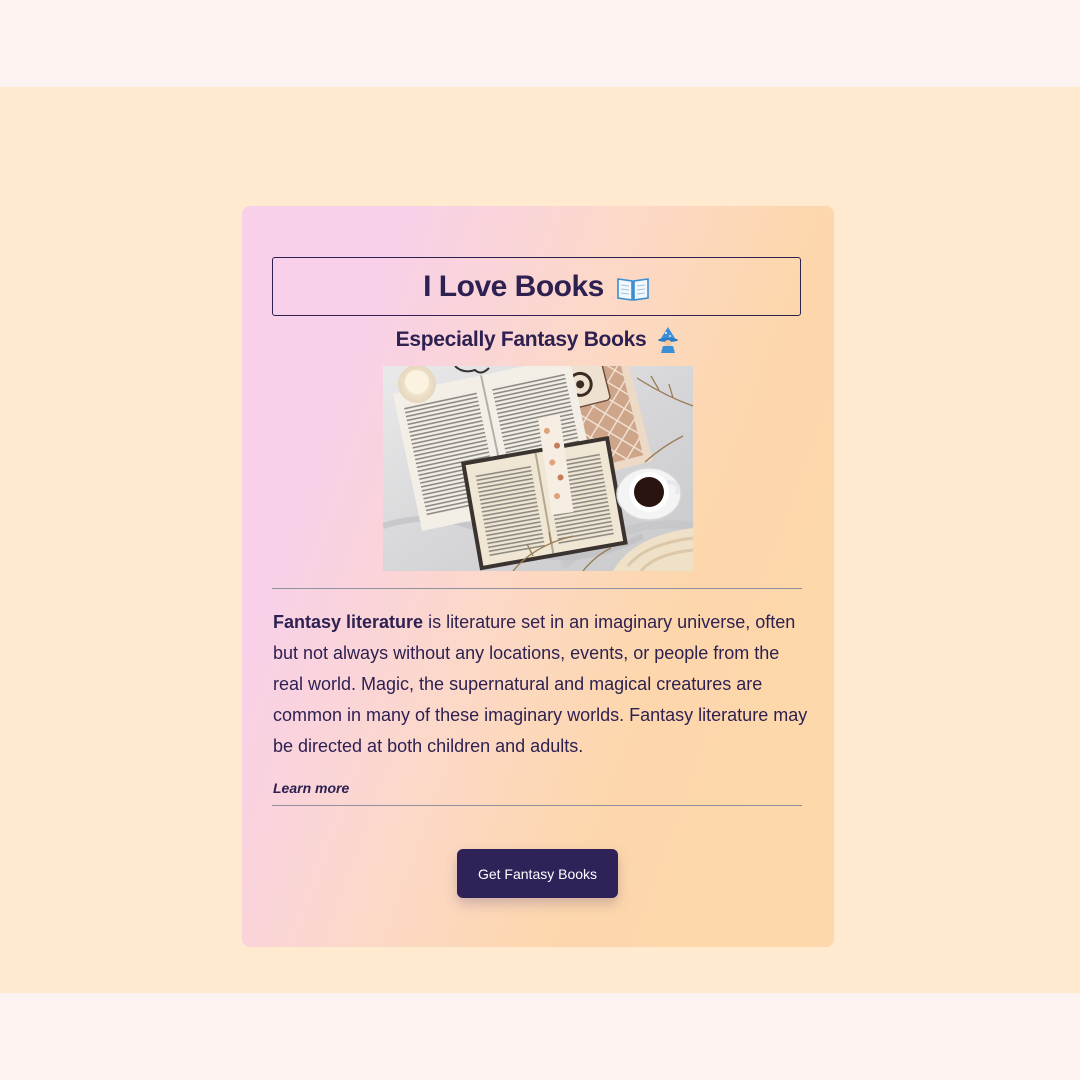 The image size is (1080, 1080). Describe the element at coordinates (513, 286) in the screenshot. I see `title-text: I Love Books` at that location.